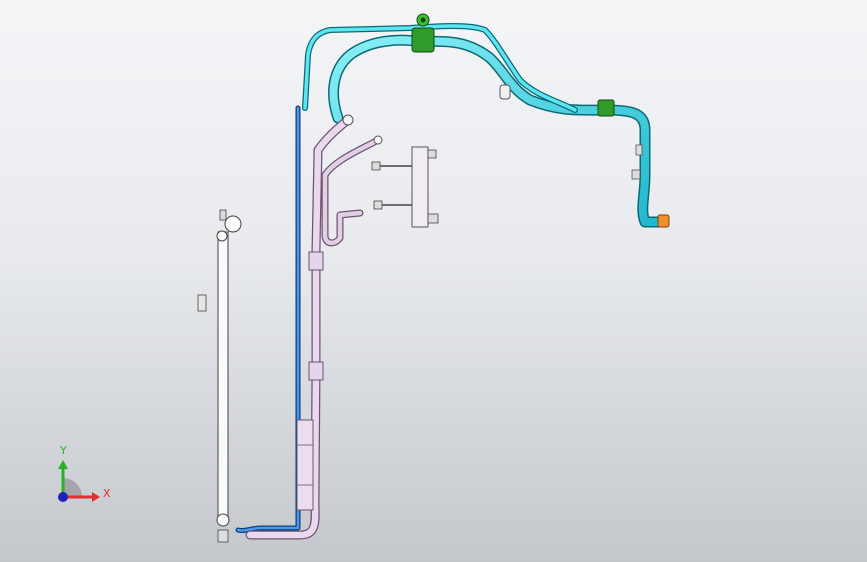 The height and width of the screenshot is (562, 867). What do you see at coordinates (496, 131) in the screenshot?
I see `cyan-hose-main` at bounding box center [496, 131].